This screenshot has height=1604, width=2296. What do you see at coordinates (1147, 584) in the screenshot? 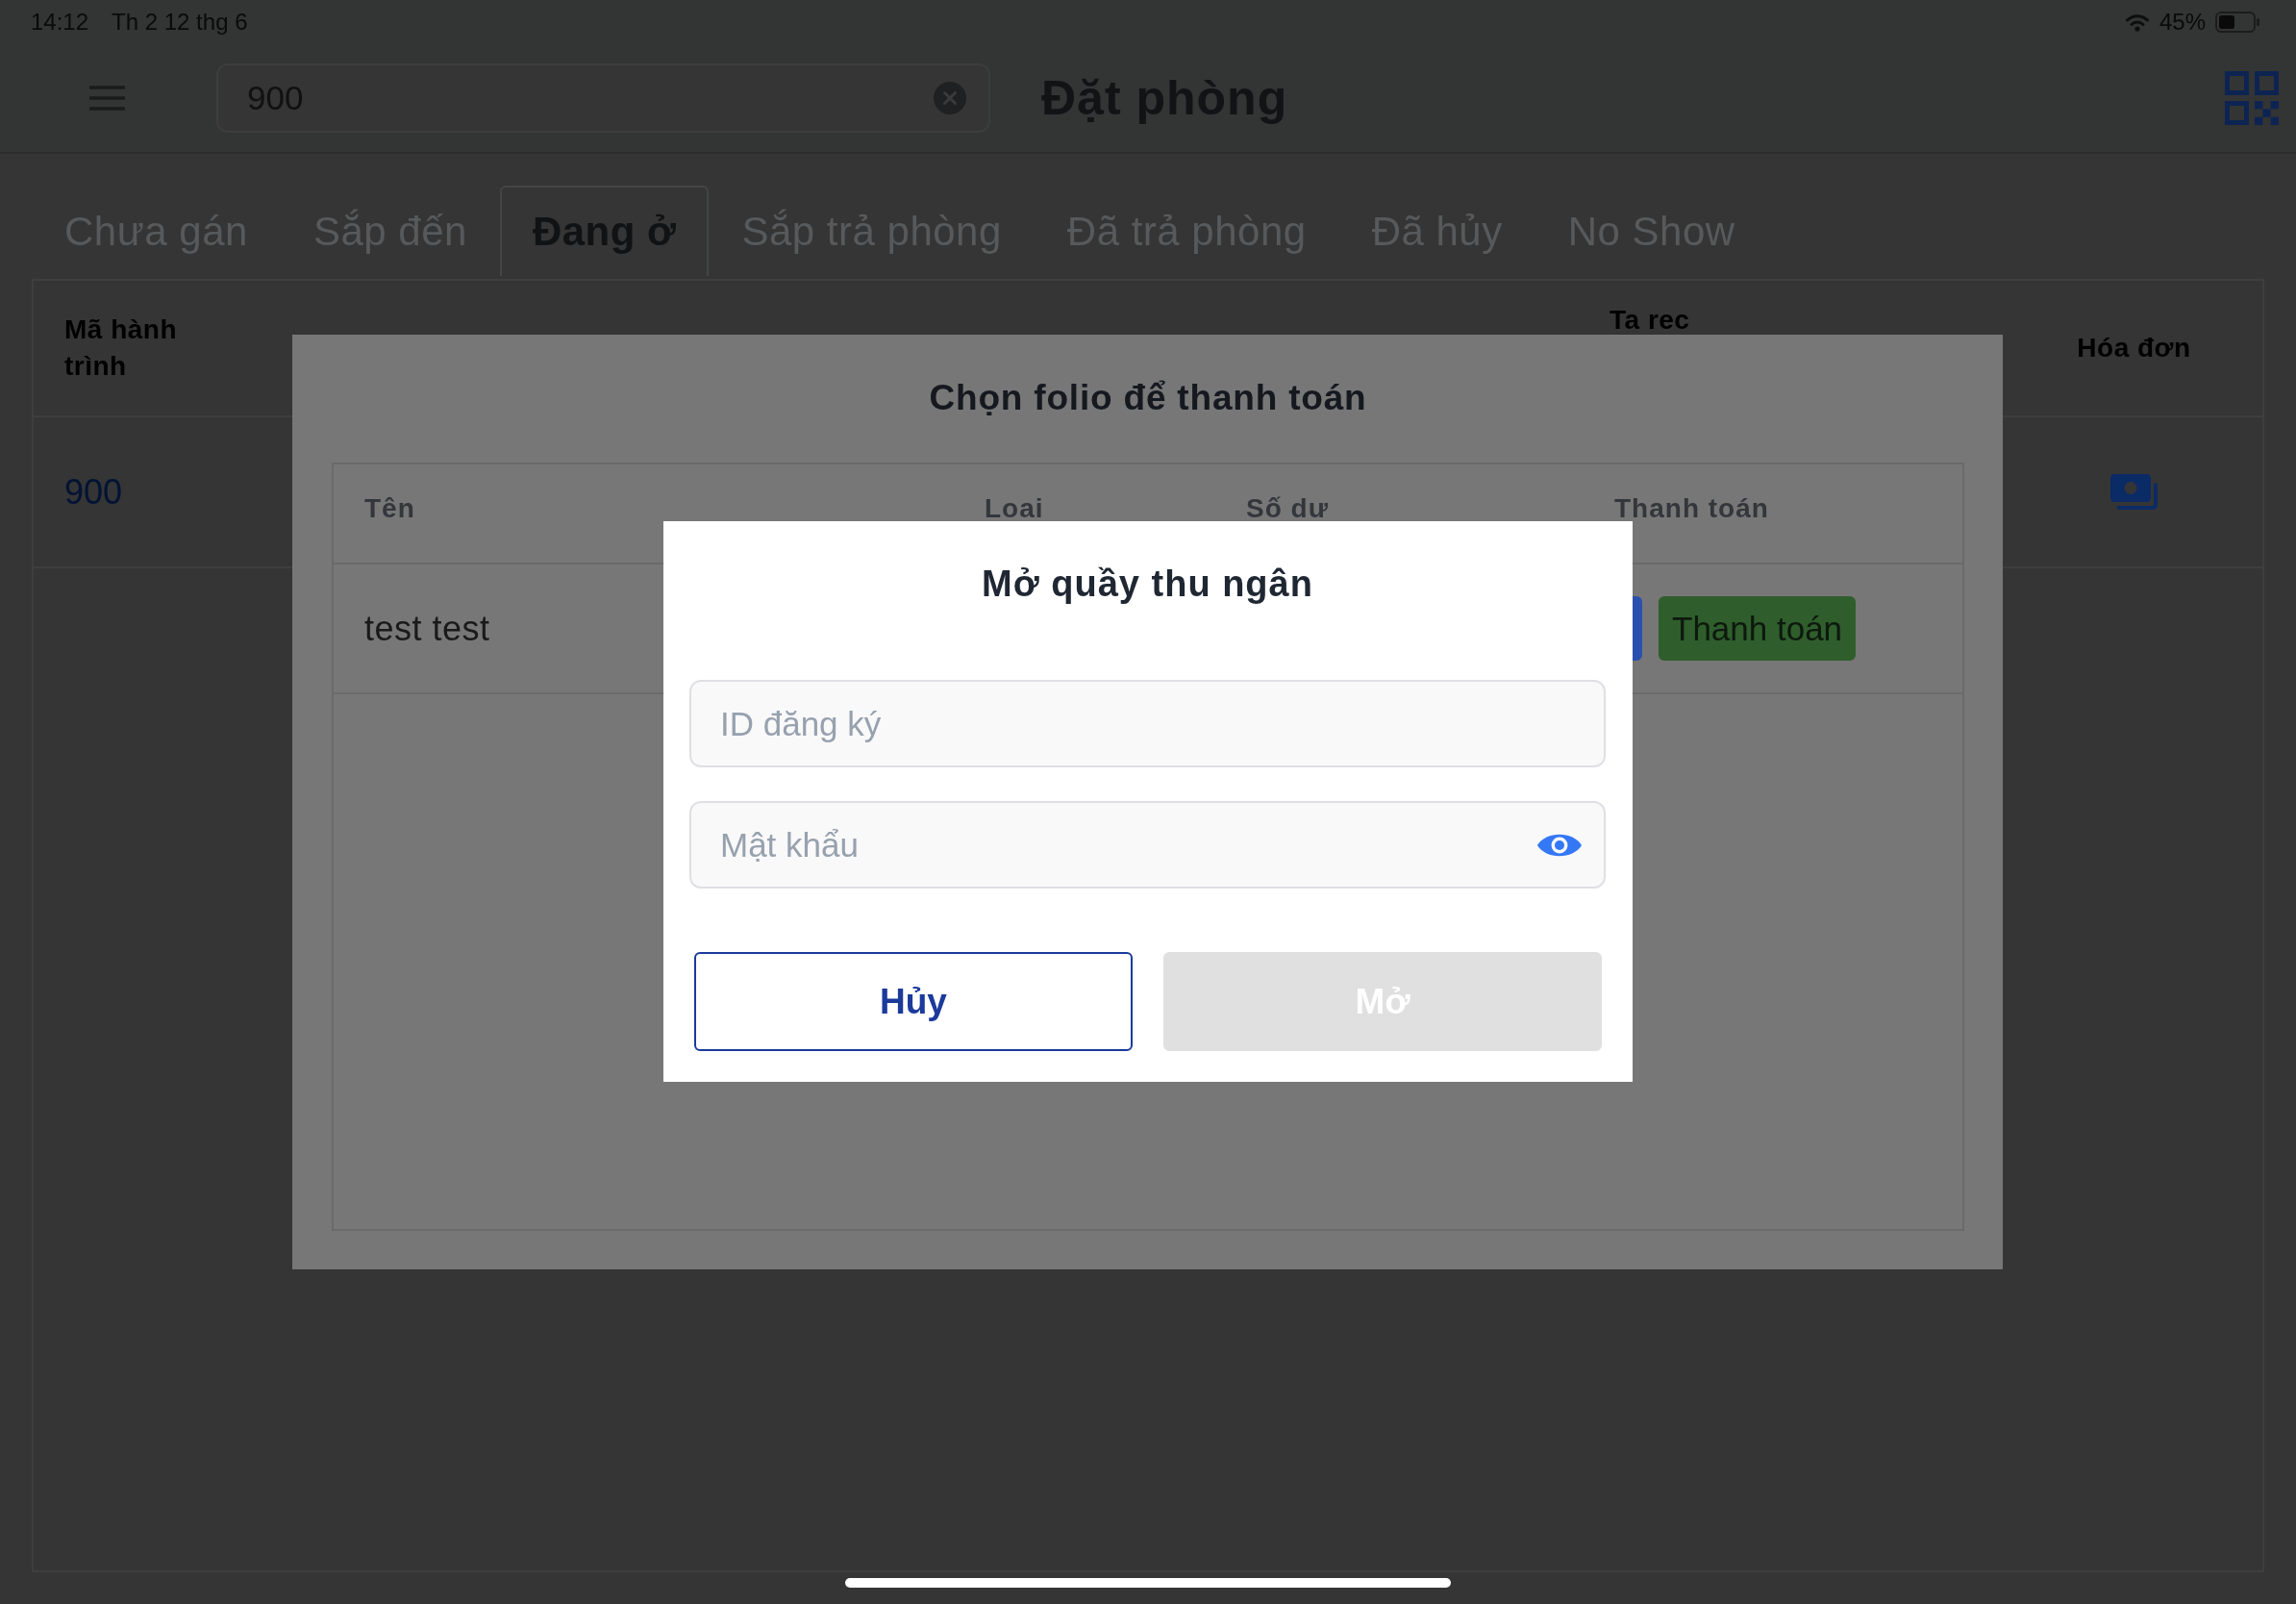
I see `dialog-title: Mở quầy thu ngân` at bounding box center [1147, 584].